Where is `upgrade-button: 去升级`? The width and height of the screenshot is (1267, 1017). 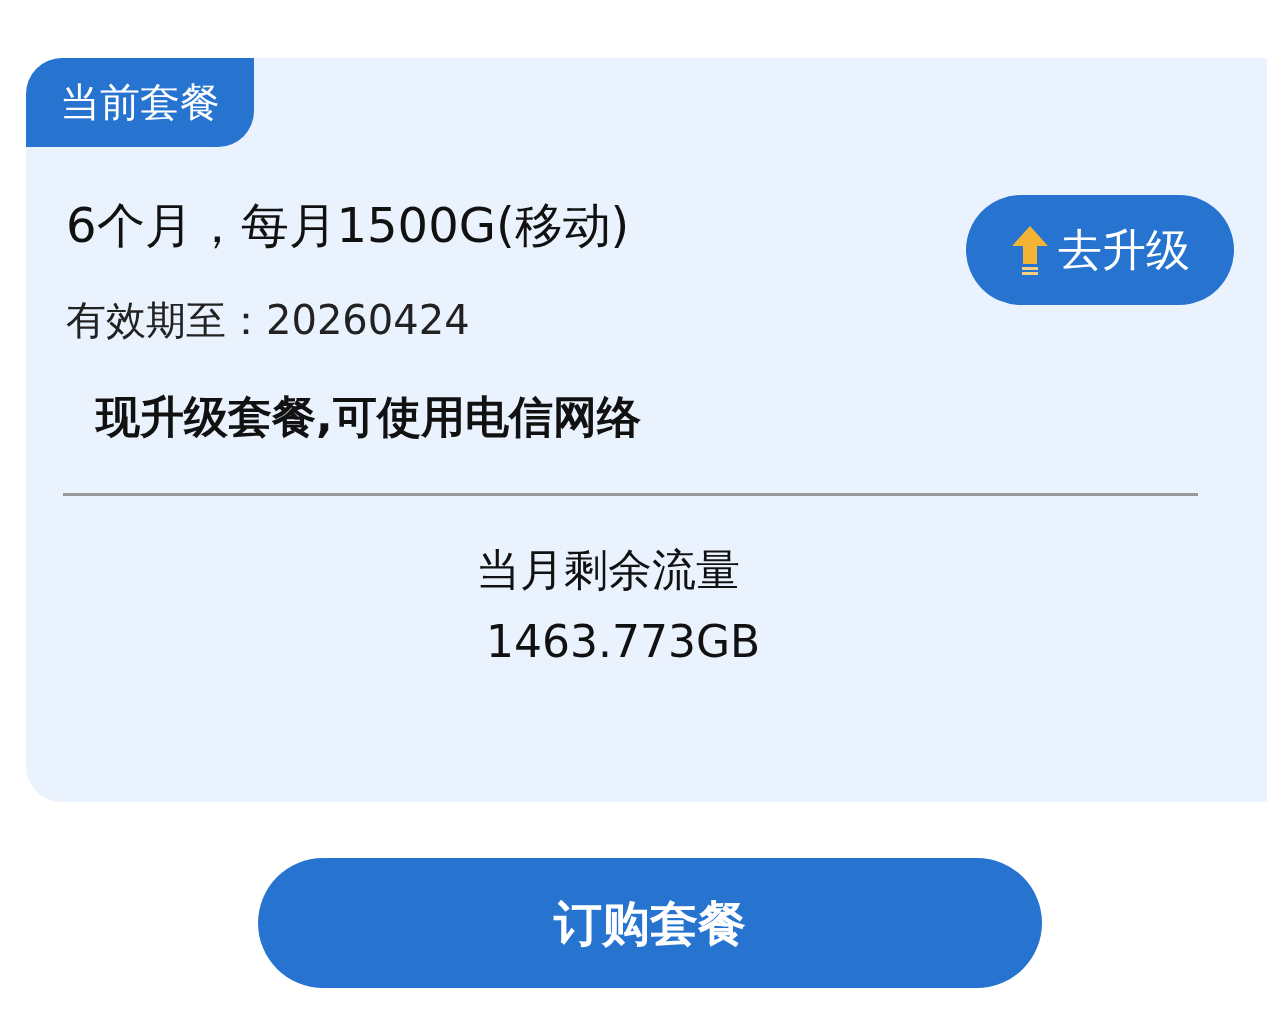 upgrade-button: 去升级 is located at coordinates (1100, 250).